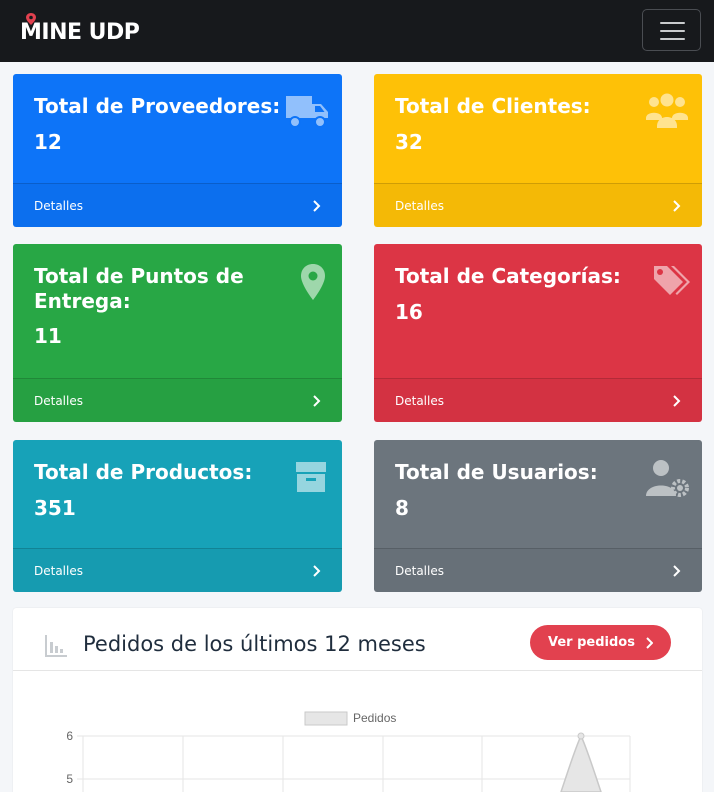 This screenshot has width=714, height=792. What do you see at coordinates (139, 276) in the screenshot?
I see `card-title-line: Total de Puntos de` at bounding box center [139, 276].